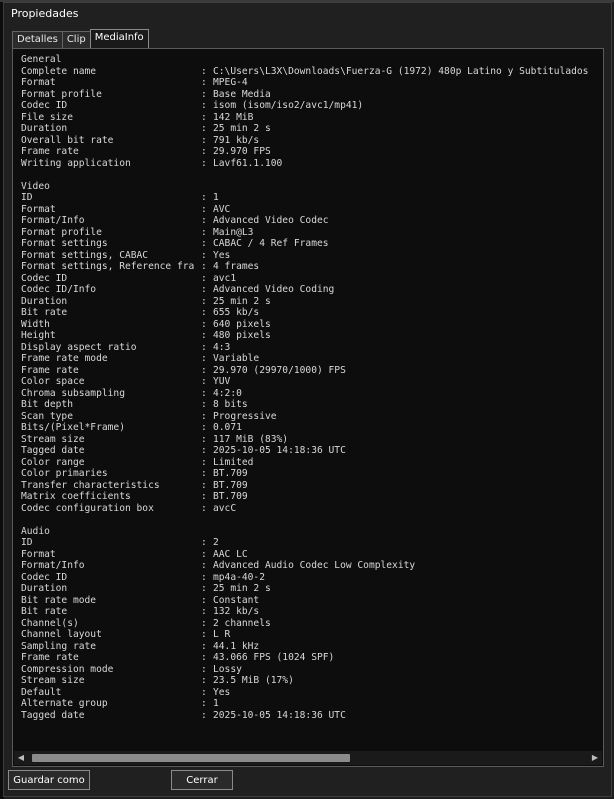 Image resolution: width=614 pixels, height=799 pixels. Describe the element at coordinates (236, 140) in the screenshot. I see `info-value: 791 kb/s` at that location.